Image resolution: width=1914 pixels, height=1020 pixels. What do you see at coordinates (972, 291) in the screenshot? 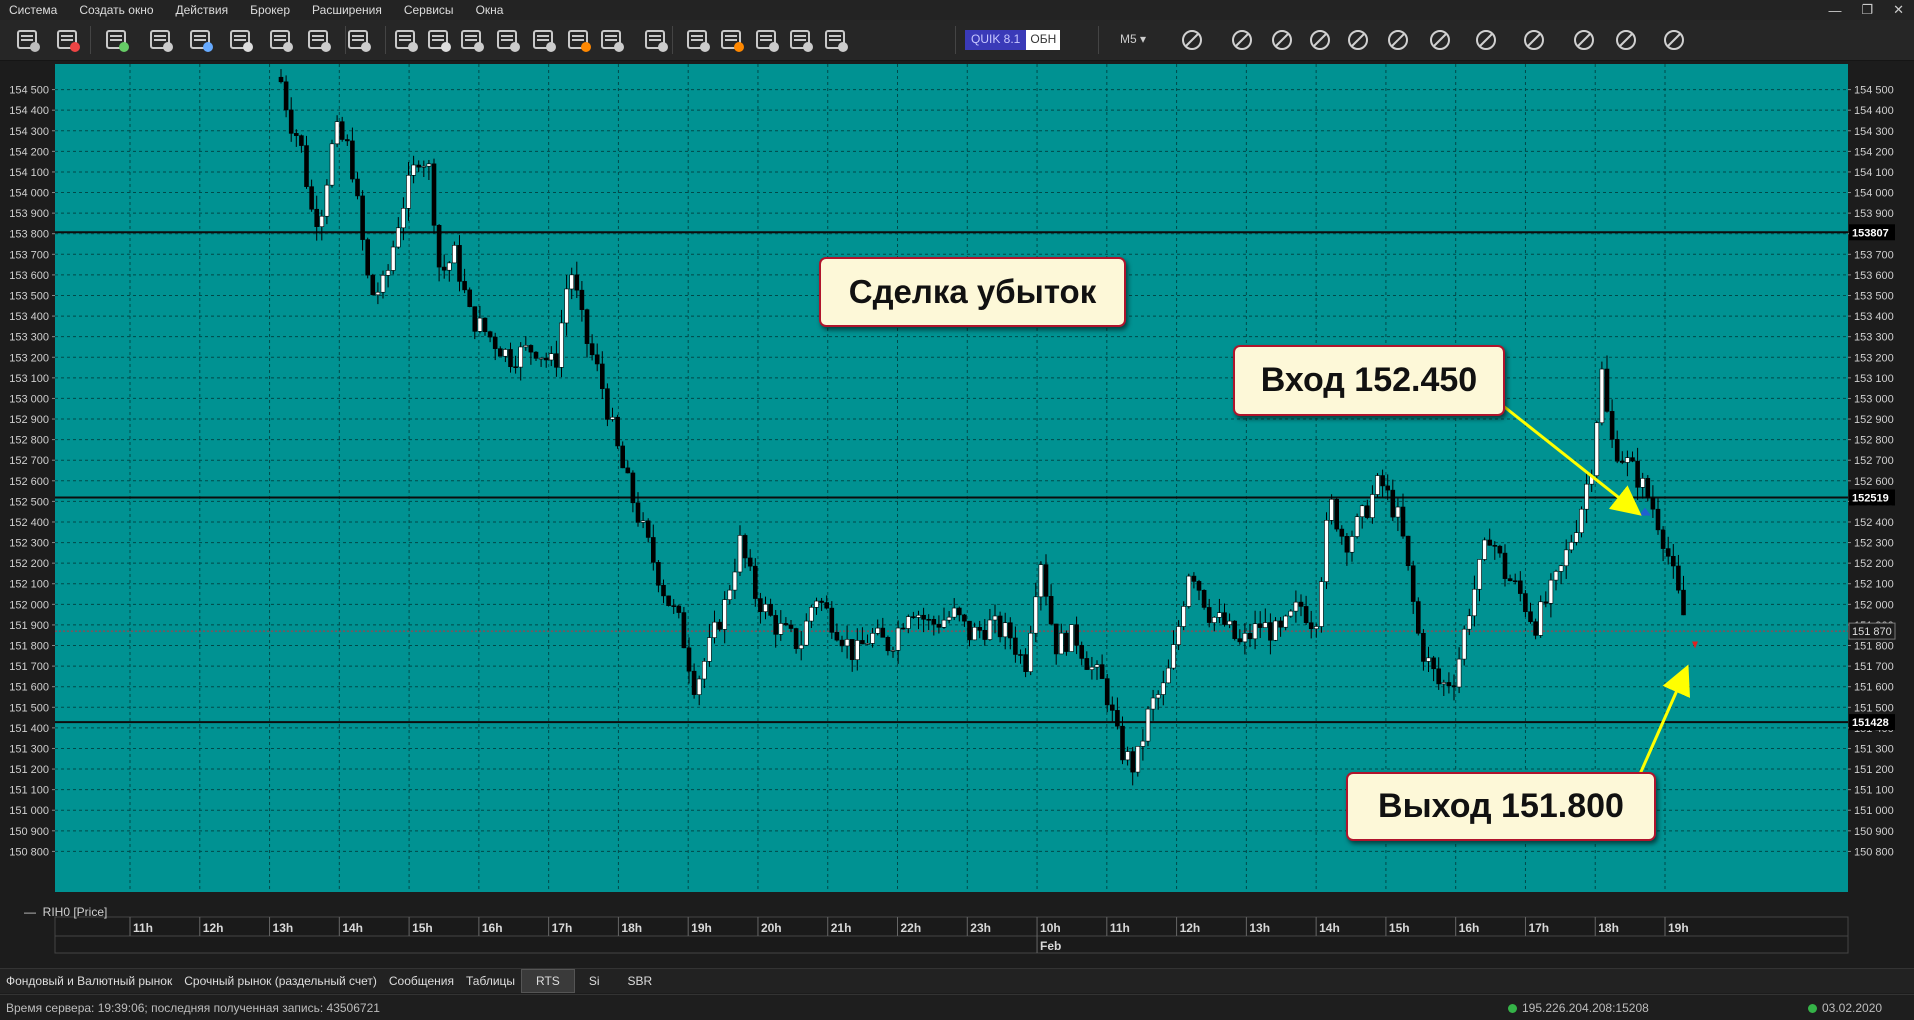
I see `callout-loss-text: Сделка убыток` at bounding box center [972, 291].